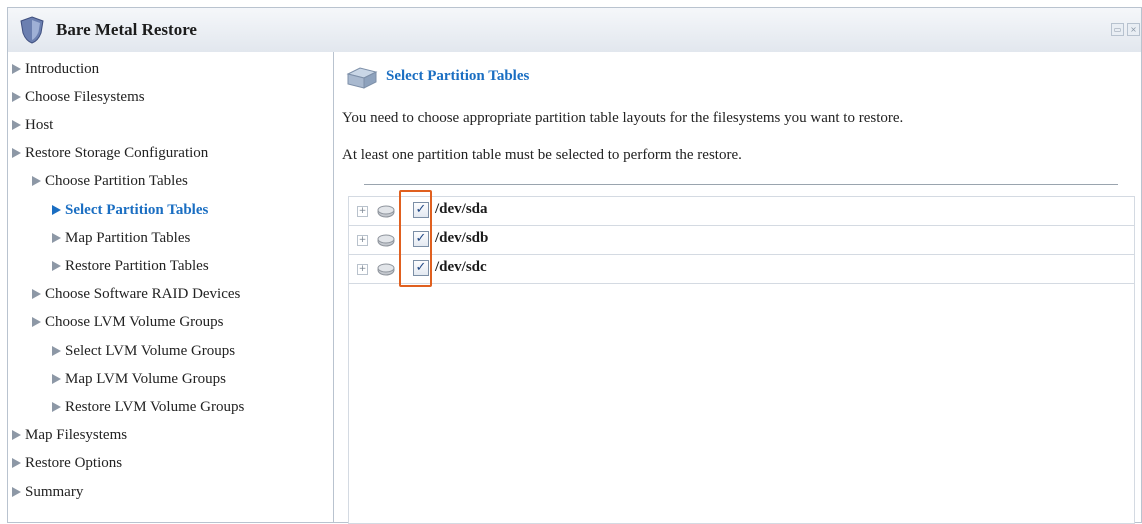  I want to click on sidebar-item-choose-lvm-volume-groups: Choose LVM Volume Groups, so click(128, 322).